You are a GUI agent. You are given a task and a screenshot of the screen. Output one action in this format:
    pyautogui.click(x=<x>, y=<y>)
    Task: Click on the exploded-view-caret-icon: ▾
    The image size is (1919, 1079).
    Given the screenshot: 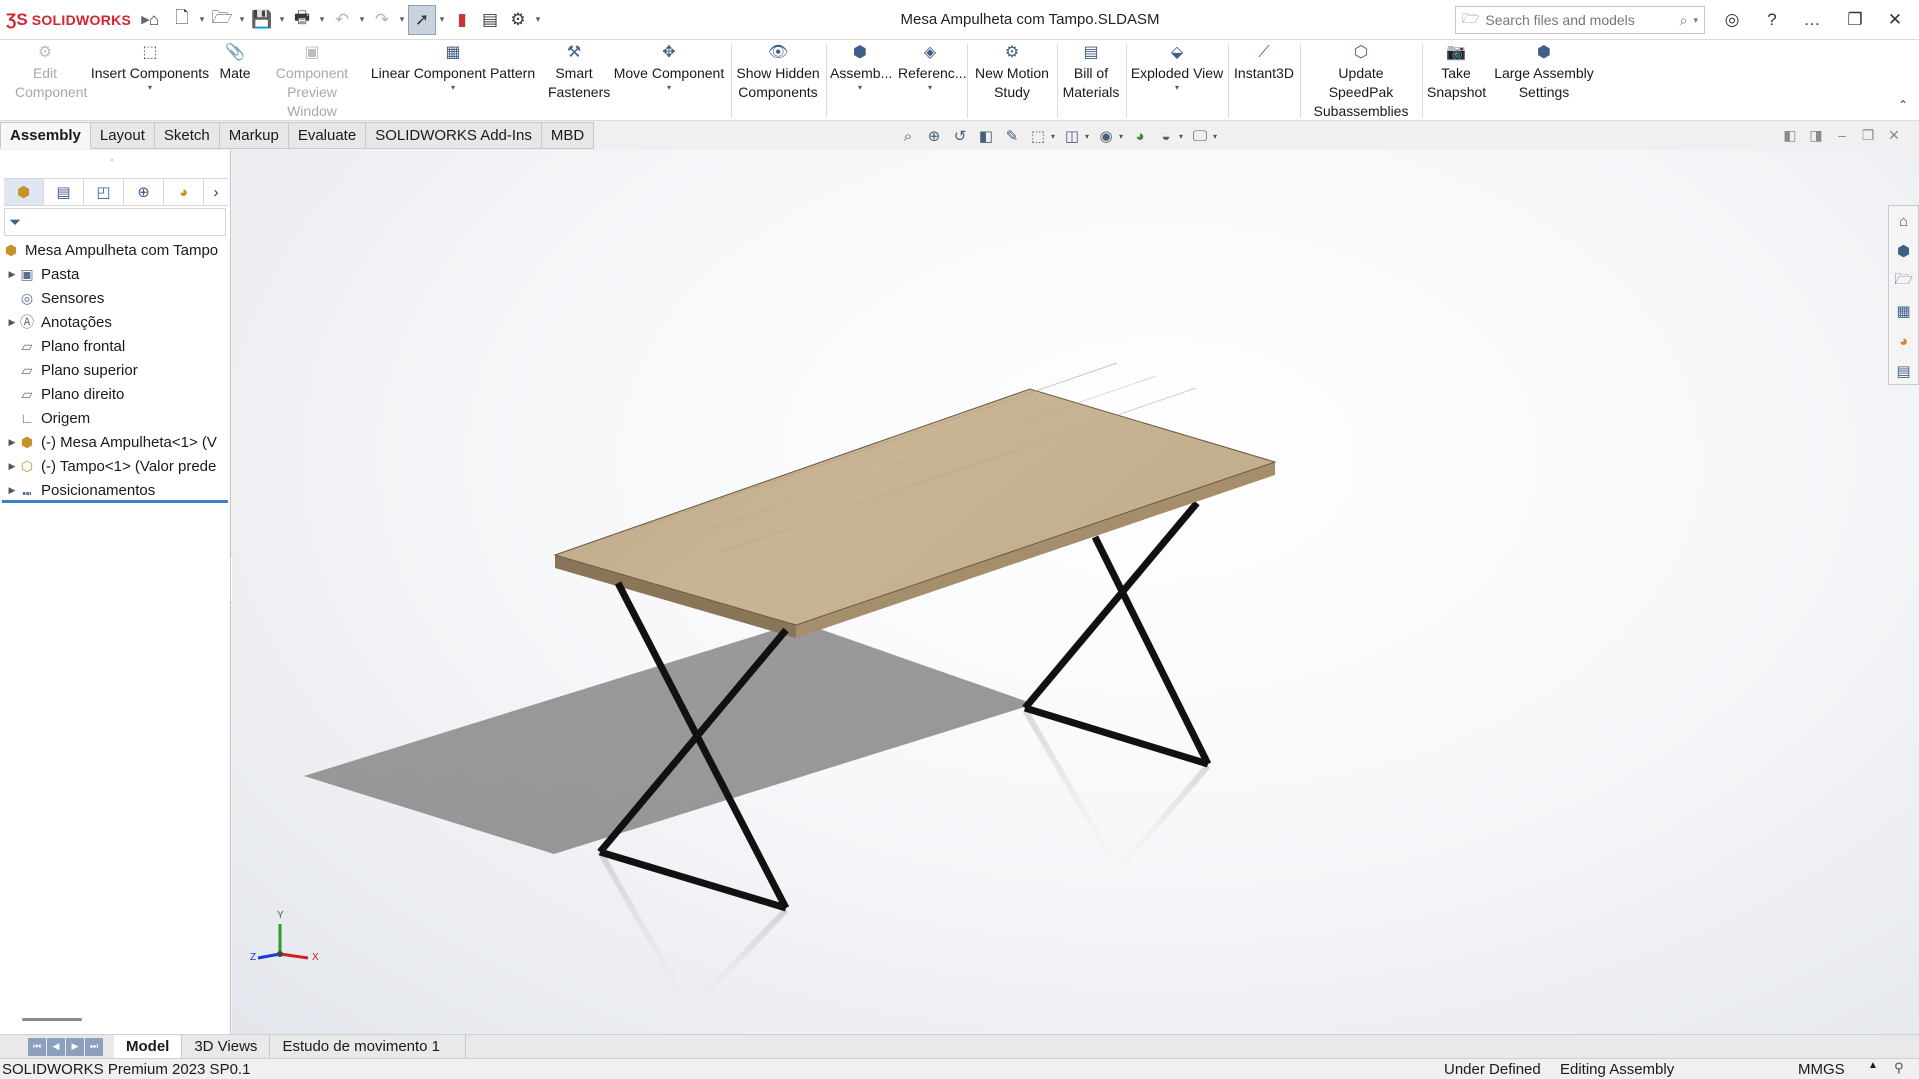 What is the action you would take?
    pyautogui.click(x=1177, y=88)
    